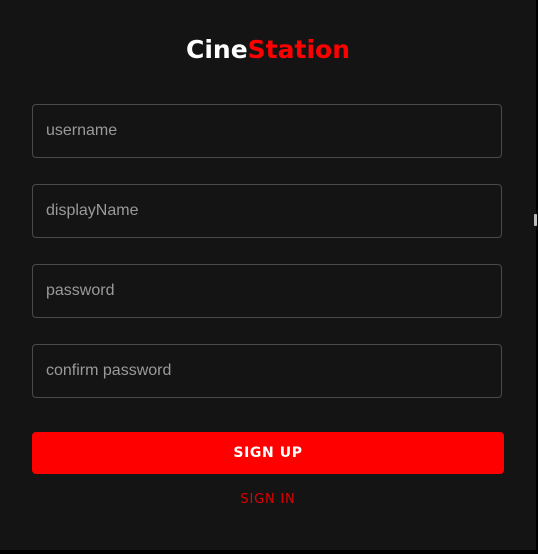 Image resolution: width=538 pixels, height=554 pixels. What do you see at coordinates (217, 49) in the screenshot?
I see `logo-text-cine: Cine` at bounding box center [217, 49].